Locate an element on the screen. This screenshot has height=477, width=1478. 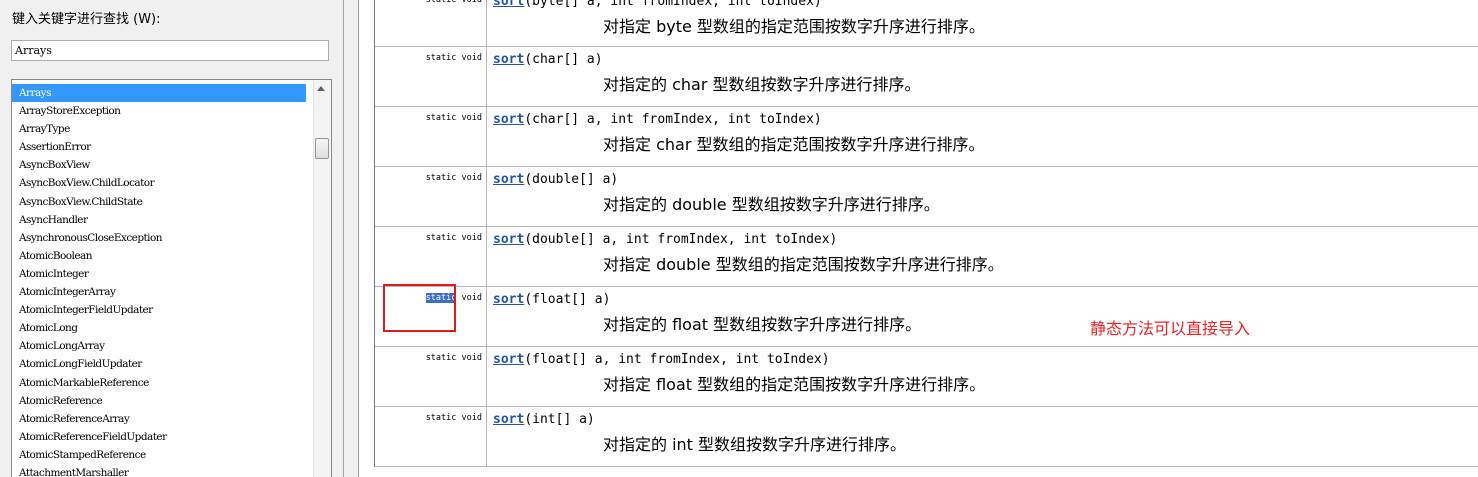
index-list-item: AtomicReference is located at coordinates (159, 401).